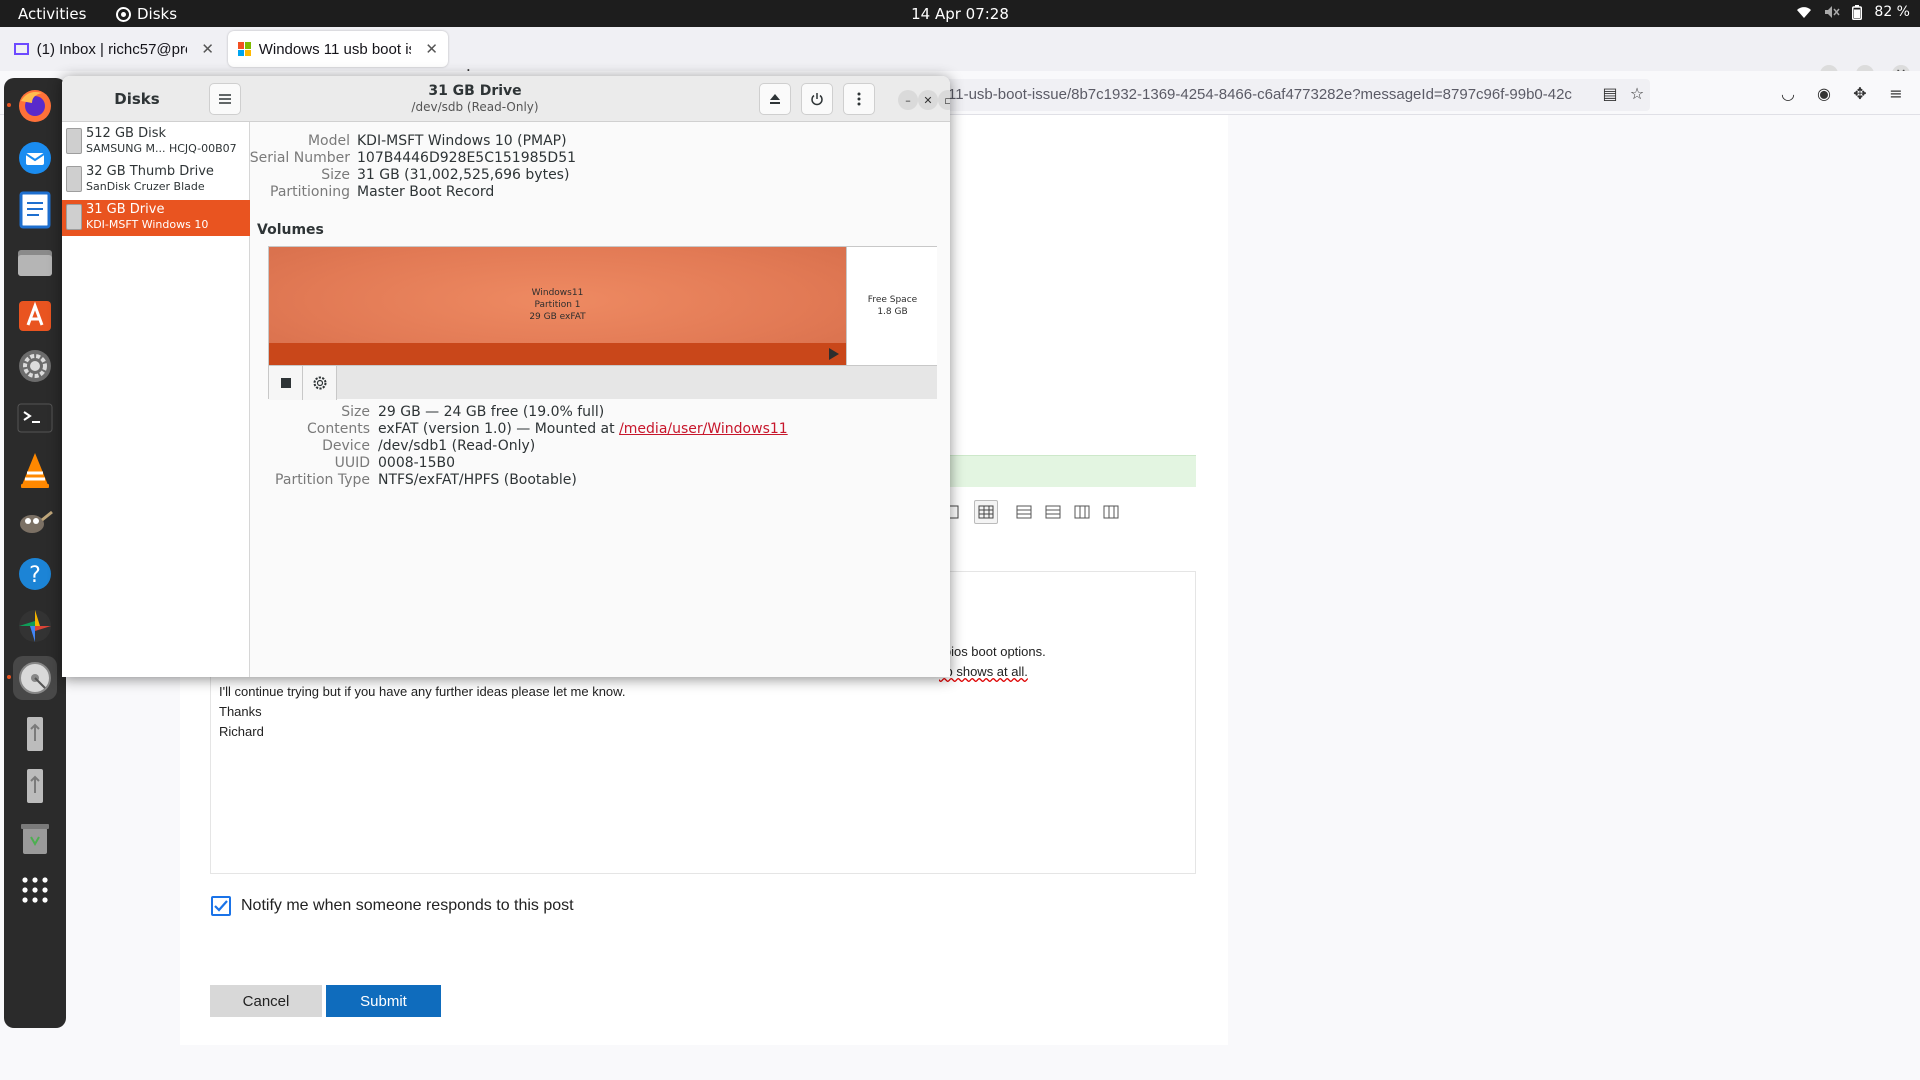 Image resolution: width=1920 pixels, height=1080 pixels. Describe the element at coordinates (1024, 512) in the screenshot. I see `table-row-before-icon` at that location.